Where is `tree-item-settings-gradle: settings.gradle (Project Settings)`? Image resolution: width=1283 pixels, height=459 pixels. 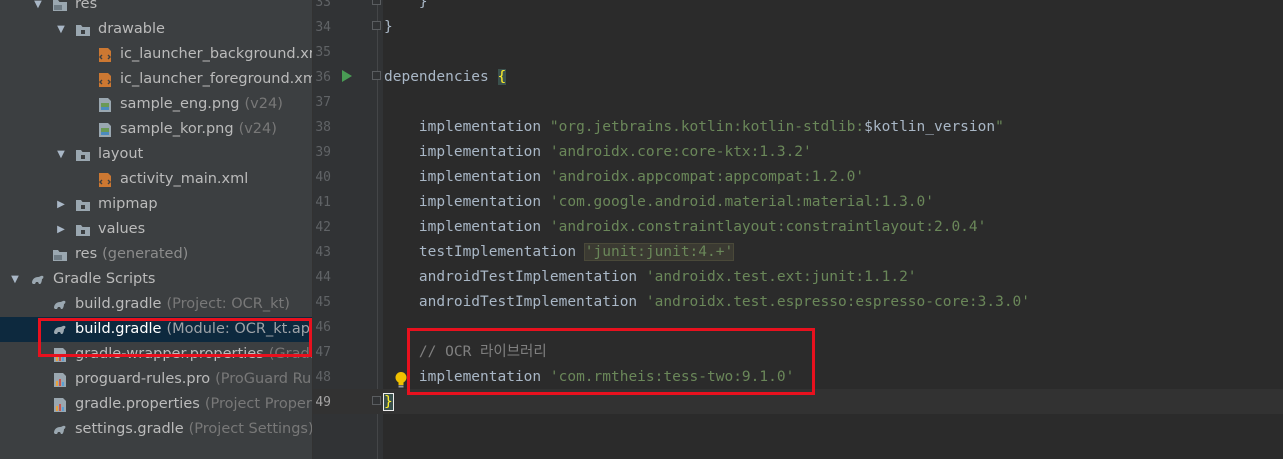
tree-item-settings-gradle: settings.gradle (Project Settings) is located at coordinates (156, 429).